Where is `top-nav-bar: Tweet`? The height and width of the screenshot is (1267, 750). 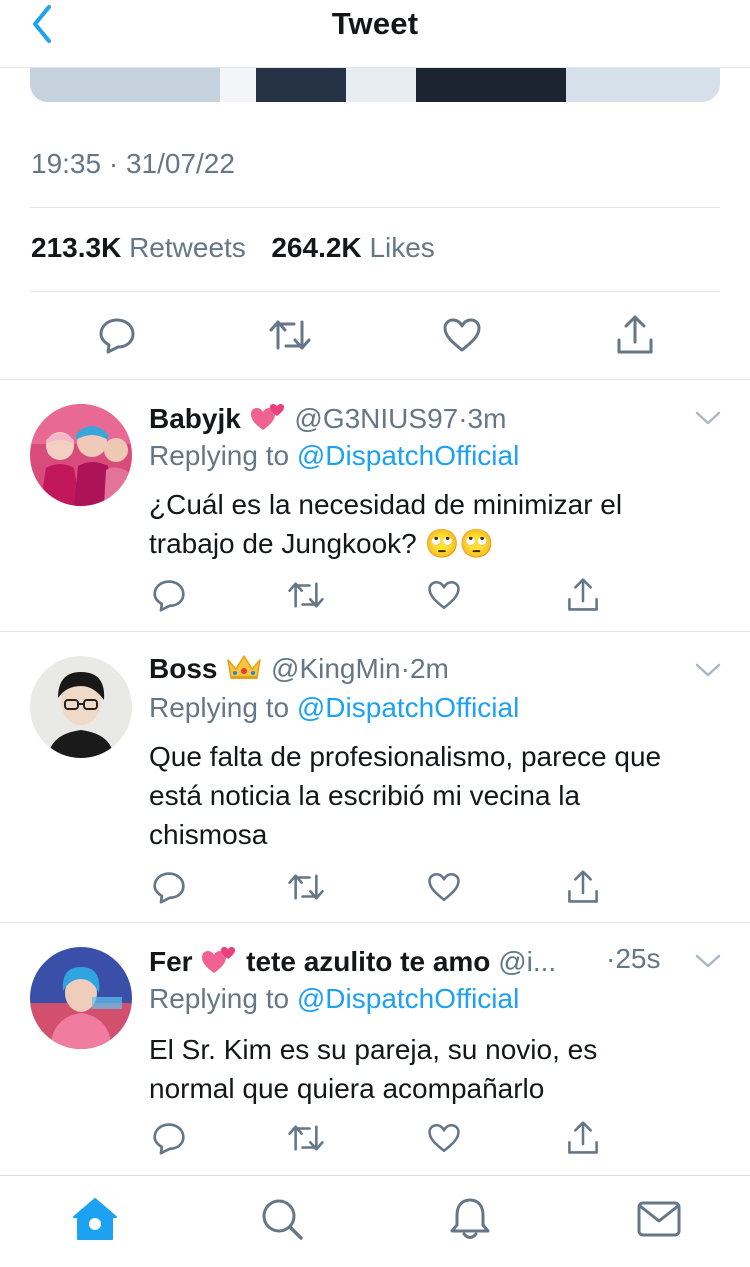
top-nav-bar: Tweet is located at coordinates (375, 34).